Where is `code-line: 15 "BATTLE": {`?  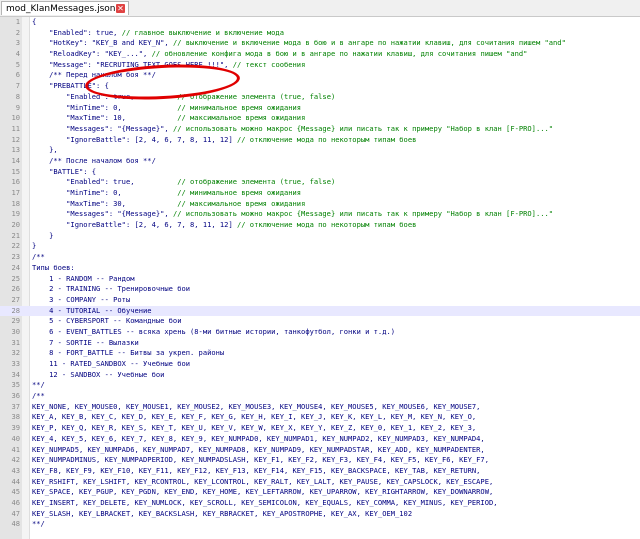
code-line: 15 "BATTLE": { is located at coordinates (320, 172).